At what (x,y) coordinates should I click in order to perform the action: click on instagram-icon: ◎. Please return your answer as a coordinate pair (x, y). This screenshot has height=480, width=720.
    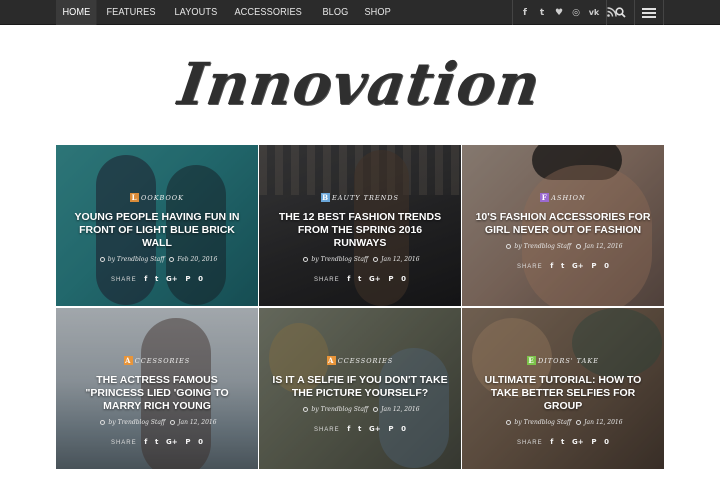
    Looking at the image, I should click on (576, 13).